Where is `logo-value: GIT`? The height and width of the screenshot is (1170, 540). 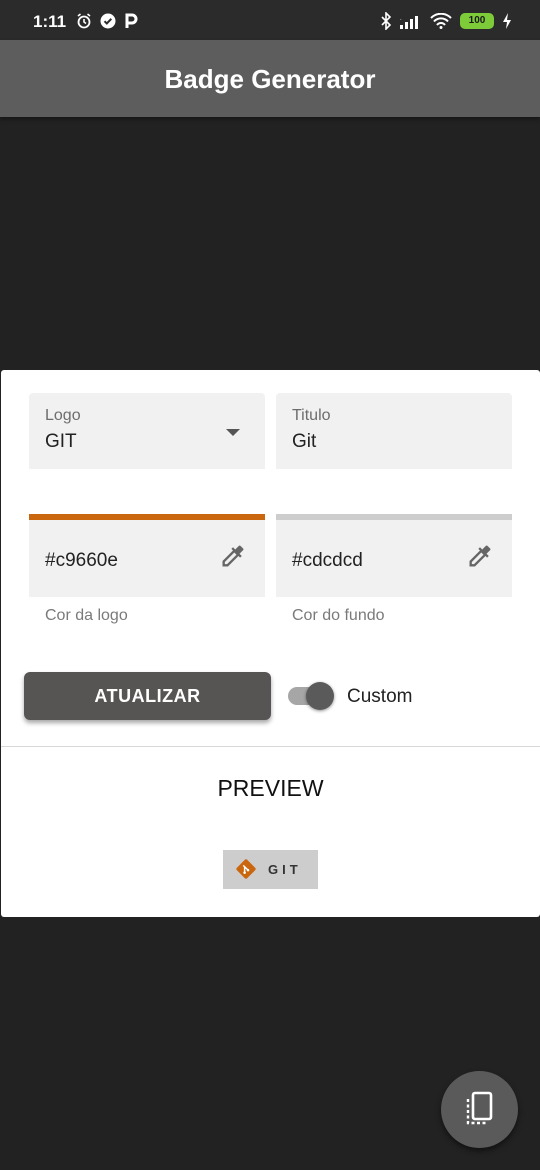 logo-value: GIT is located at coordinates (61, 441).